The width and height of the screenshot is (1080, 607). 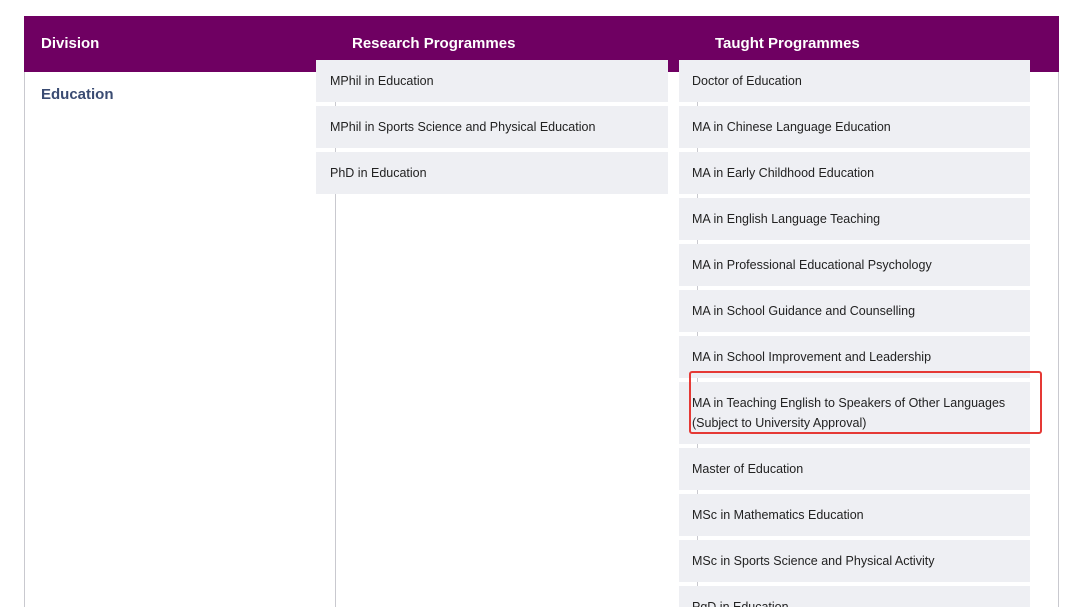 I want to click on programme-link: MA in English Language Teaching, so click(x=854, y=219).